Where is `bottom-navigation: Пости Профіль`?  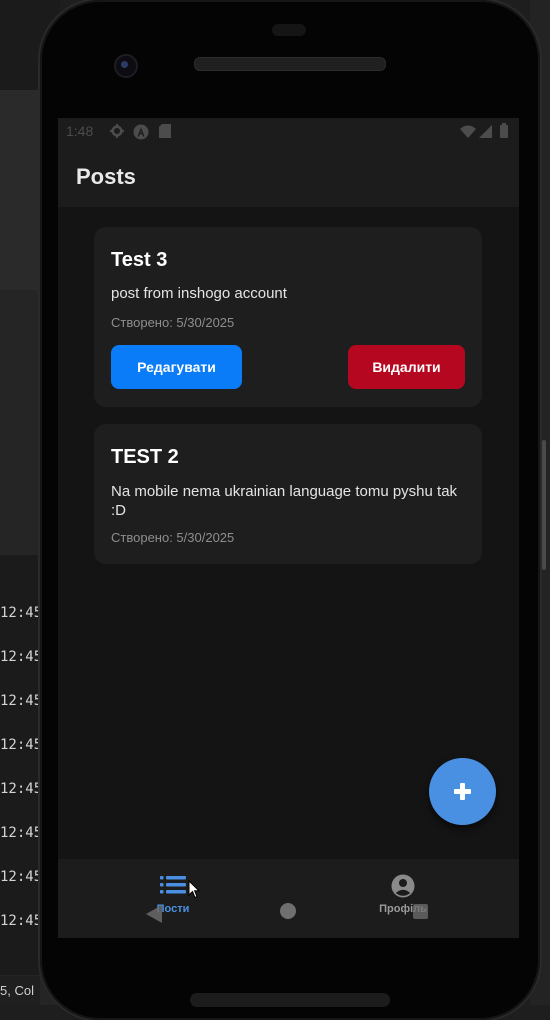 bottom-navigation: Пости Профіль is located at coordinates (288, 898).